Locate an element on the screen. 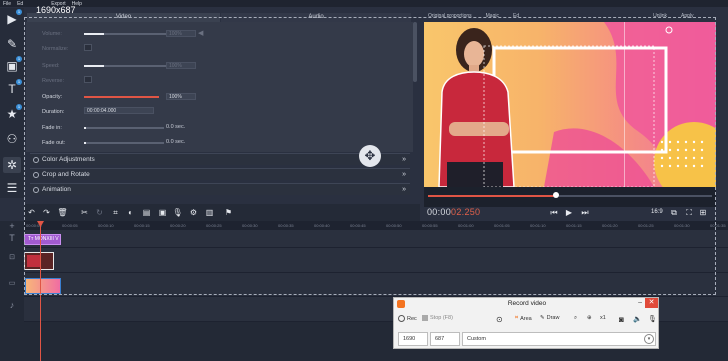  properties-scrollbar is located at coordinates (415, 52).